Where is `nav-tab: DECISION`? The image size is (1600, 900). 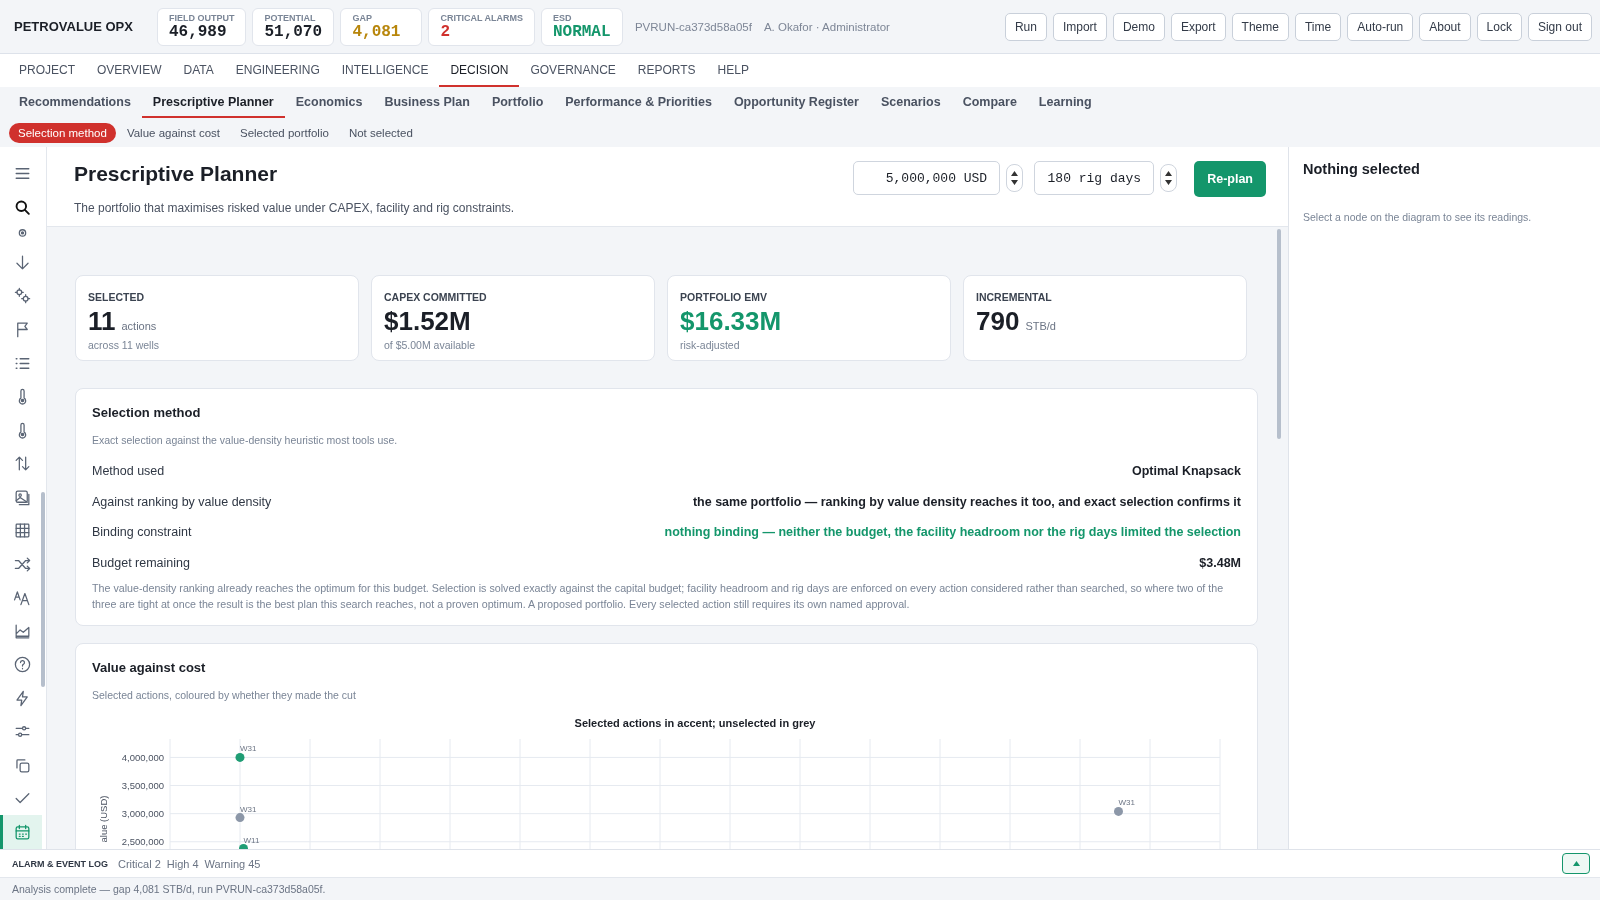
nav-tab: DECISION is located at coordinates (479, 70).